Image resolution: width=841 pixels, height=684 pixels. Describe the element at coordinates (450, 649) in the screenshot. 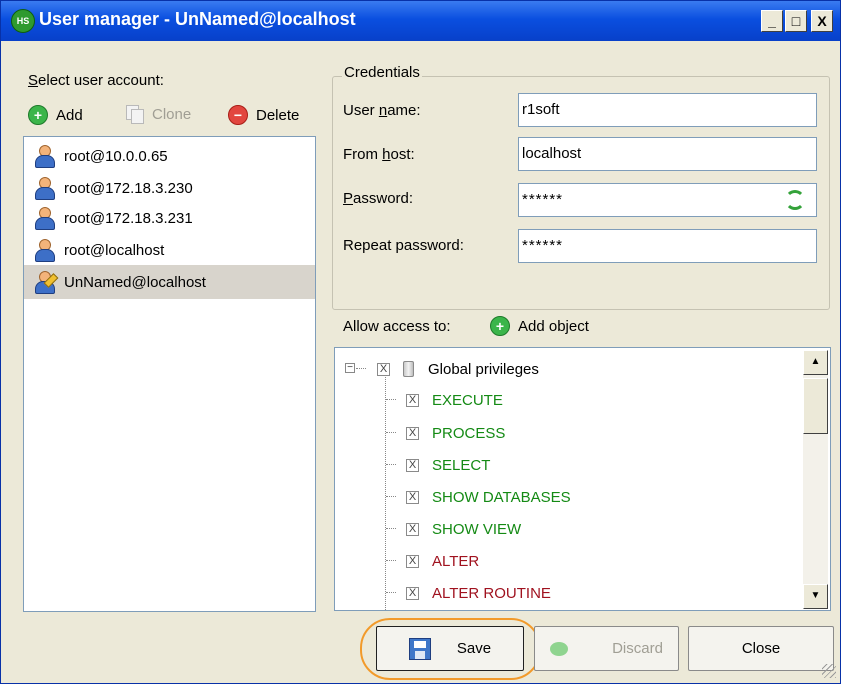

I see `save-highlight-annotation` at that location.